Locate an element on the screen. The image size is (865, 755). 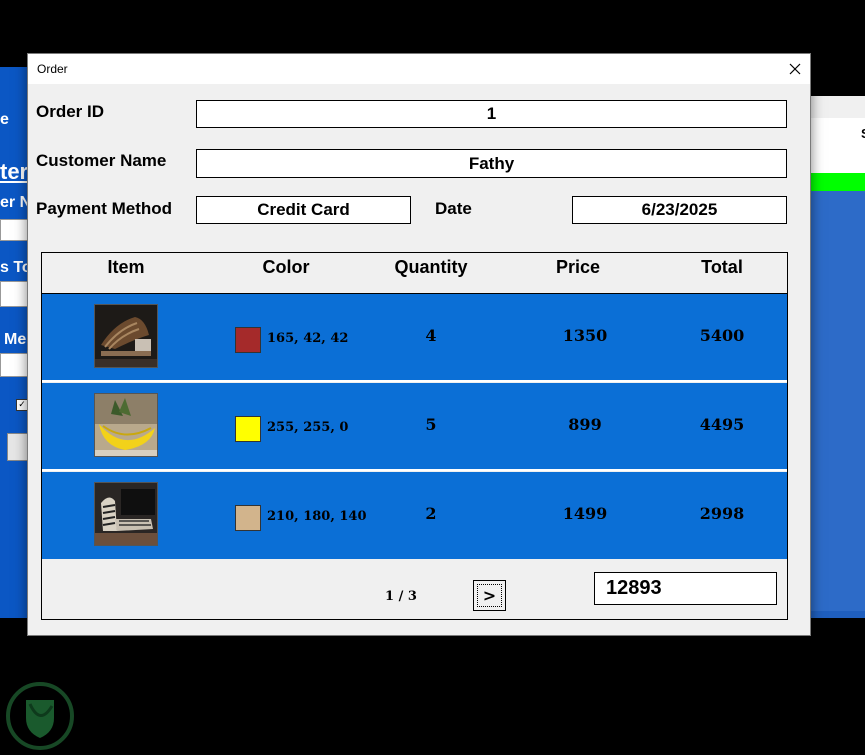
table-row: 165, 42, 42 4 1350 5400 is located at coordinates (414, 337).